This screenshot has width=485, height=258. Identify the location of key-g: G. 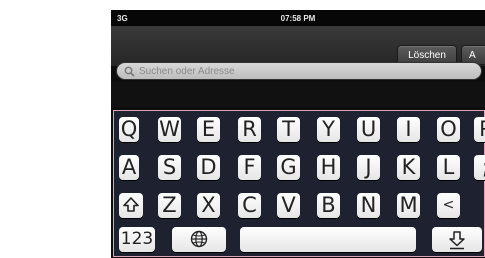
(288, 167).